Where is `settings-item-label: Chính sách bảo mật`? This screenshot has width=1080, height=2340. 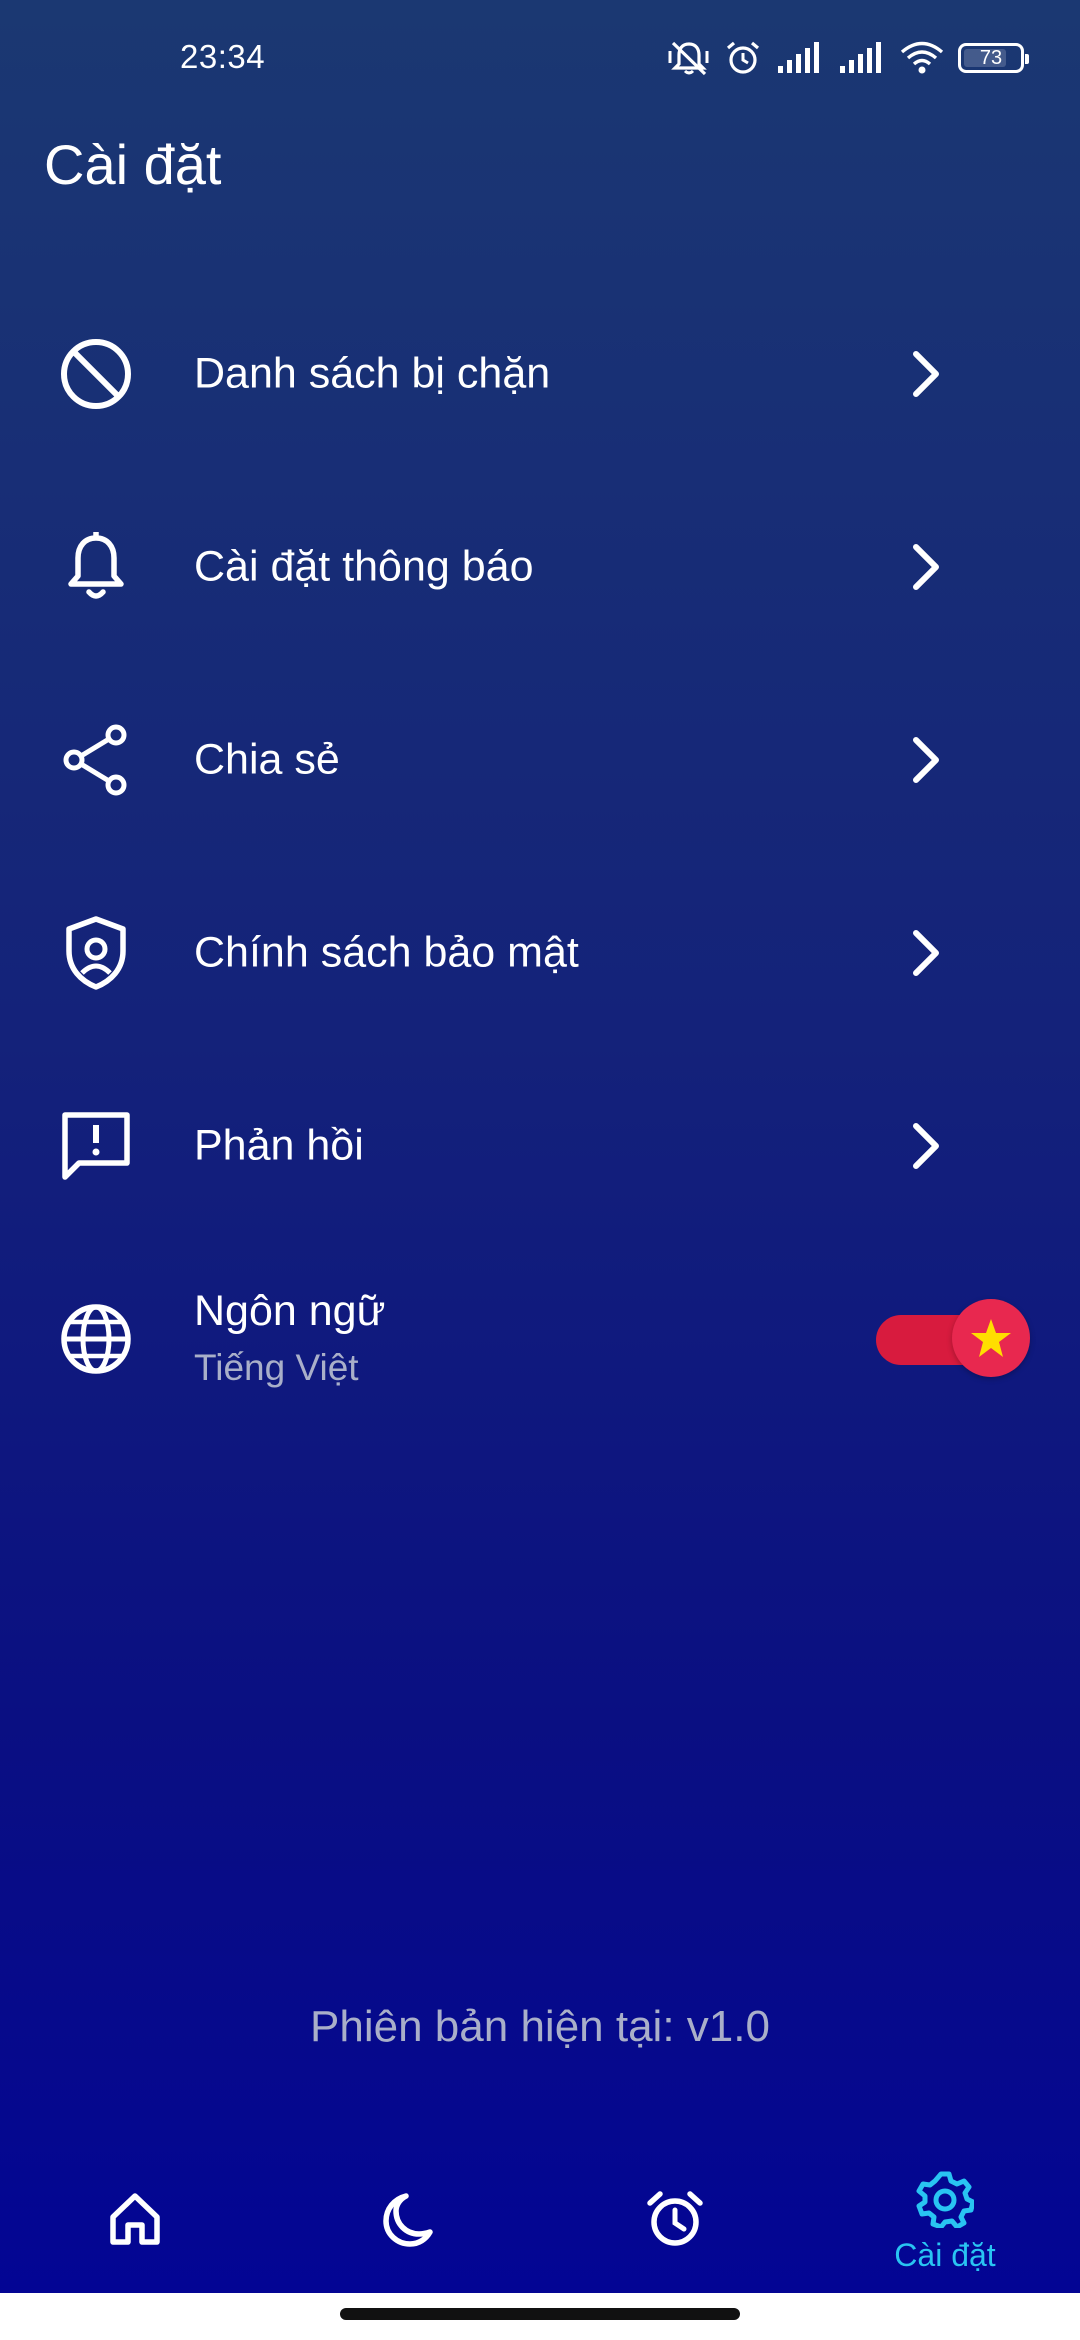
settings-item-label: Chính sách bảo mật is located at coordinates (386, 952).